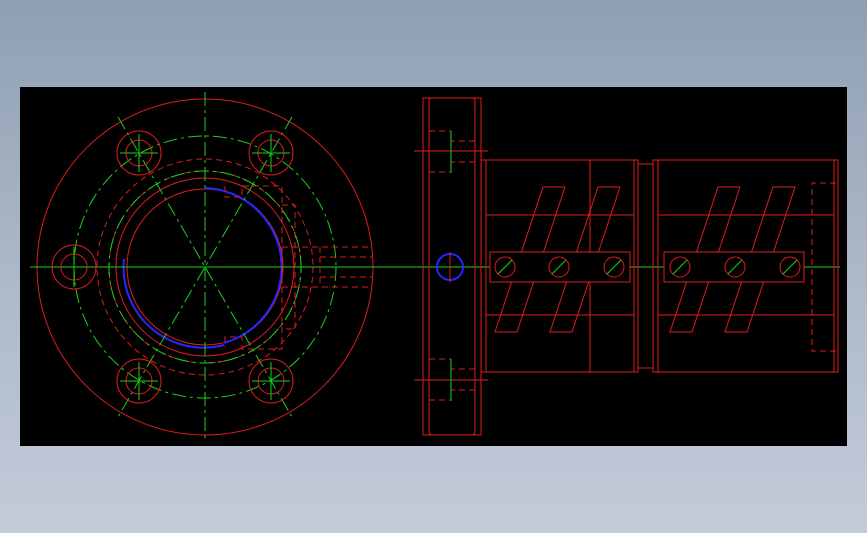 This screenshot has width=867, height=533. Describe the element at coordinates (734, 267) in the screenshot. I see `ball-row-band-right` at that location.